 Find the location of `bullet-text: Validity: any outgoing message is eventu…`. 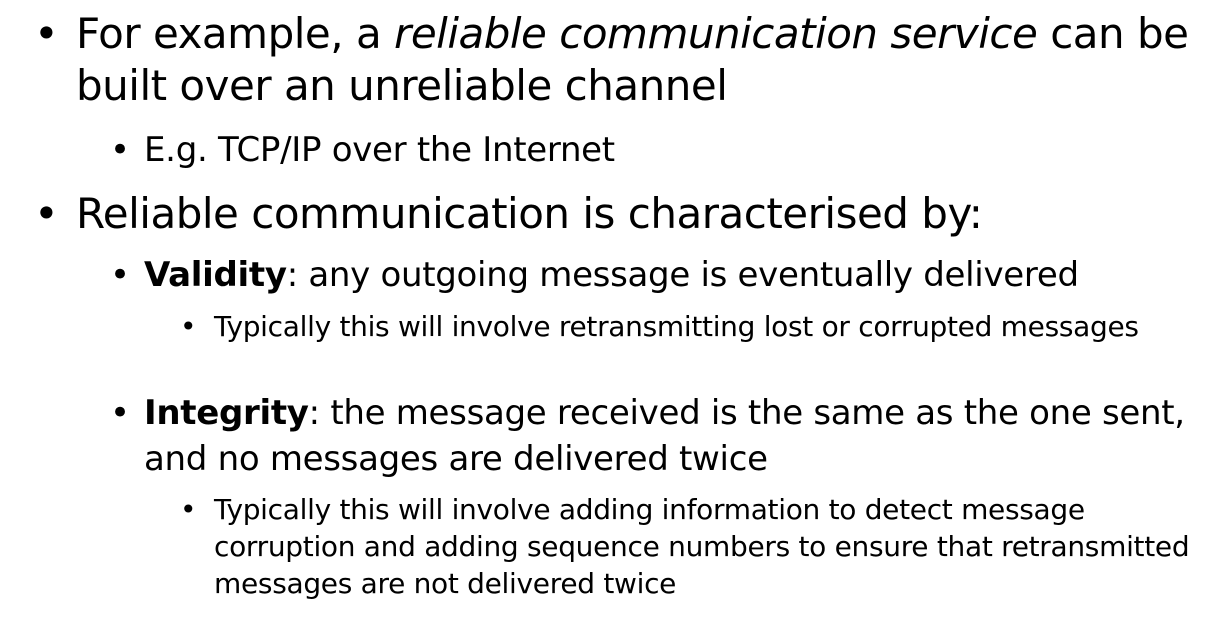

bullet-text: Validity: any outgoing message is eventu… is located at coordinates (684, 275).